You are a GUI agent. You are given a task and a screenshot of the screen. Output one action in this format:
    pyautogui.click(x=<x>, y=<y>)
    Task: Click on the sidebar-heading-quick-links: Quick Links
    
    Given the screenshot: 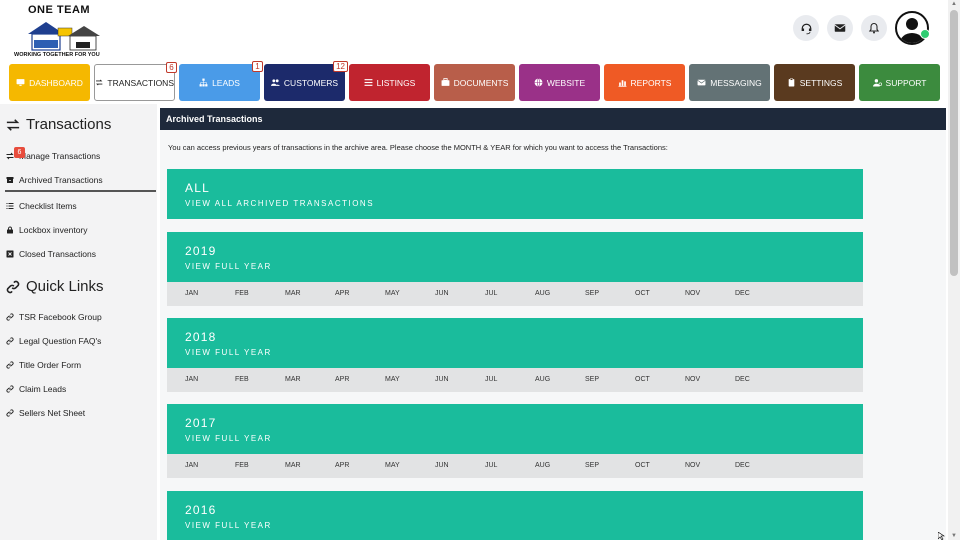 What is the action you would take?
    pyautogui.click(x=55, y=286)
    